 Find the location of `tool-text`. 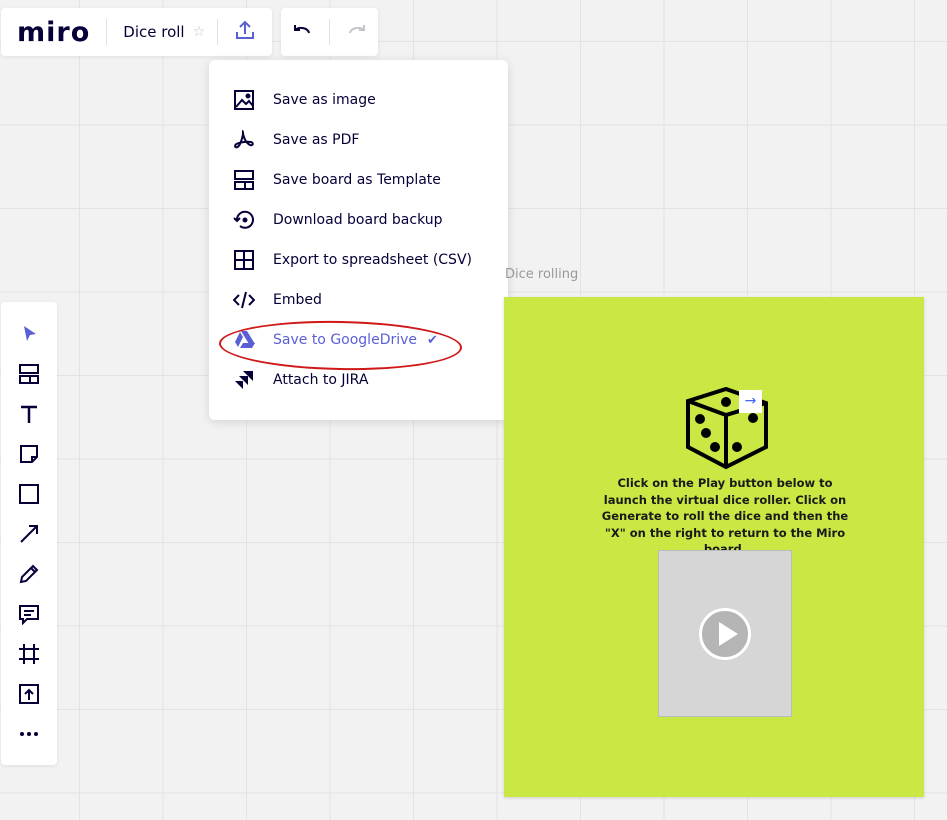

tool-text is located at coordinates (29, 414).